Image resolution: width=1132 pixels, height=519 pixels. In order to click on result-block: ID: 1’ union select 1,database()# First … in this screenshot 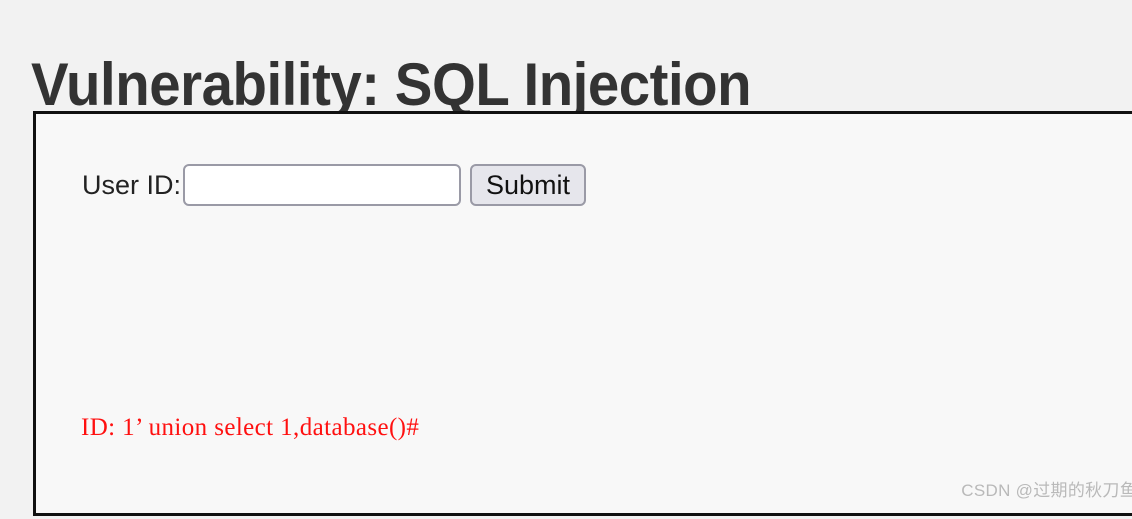, I will do `click(250, 429)`.